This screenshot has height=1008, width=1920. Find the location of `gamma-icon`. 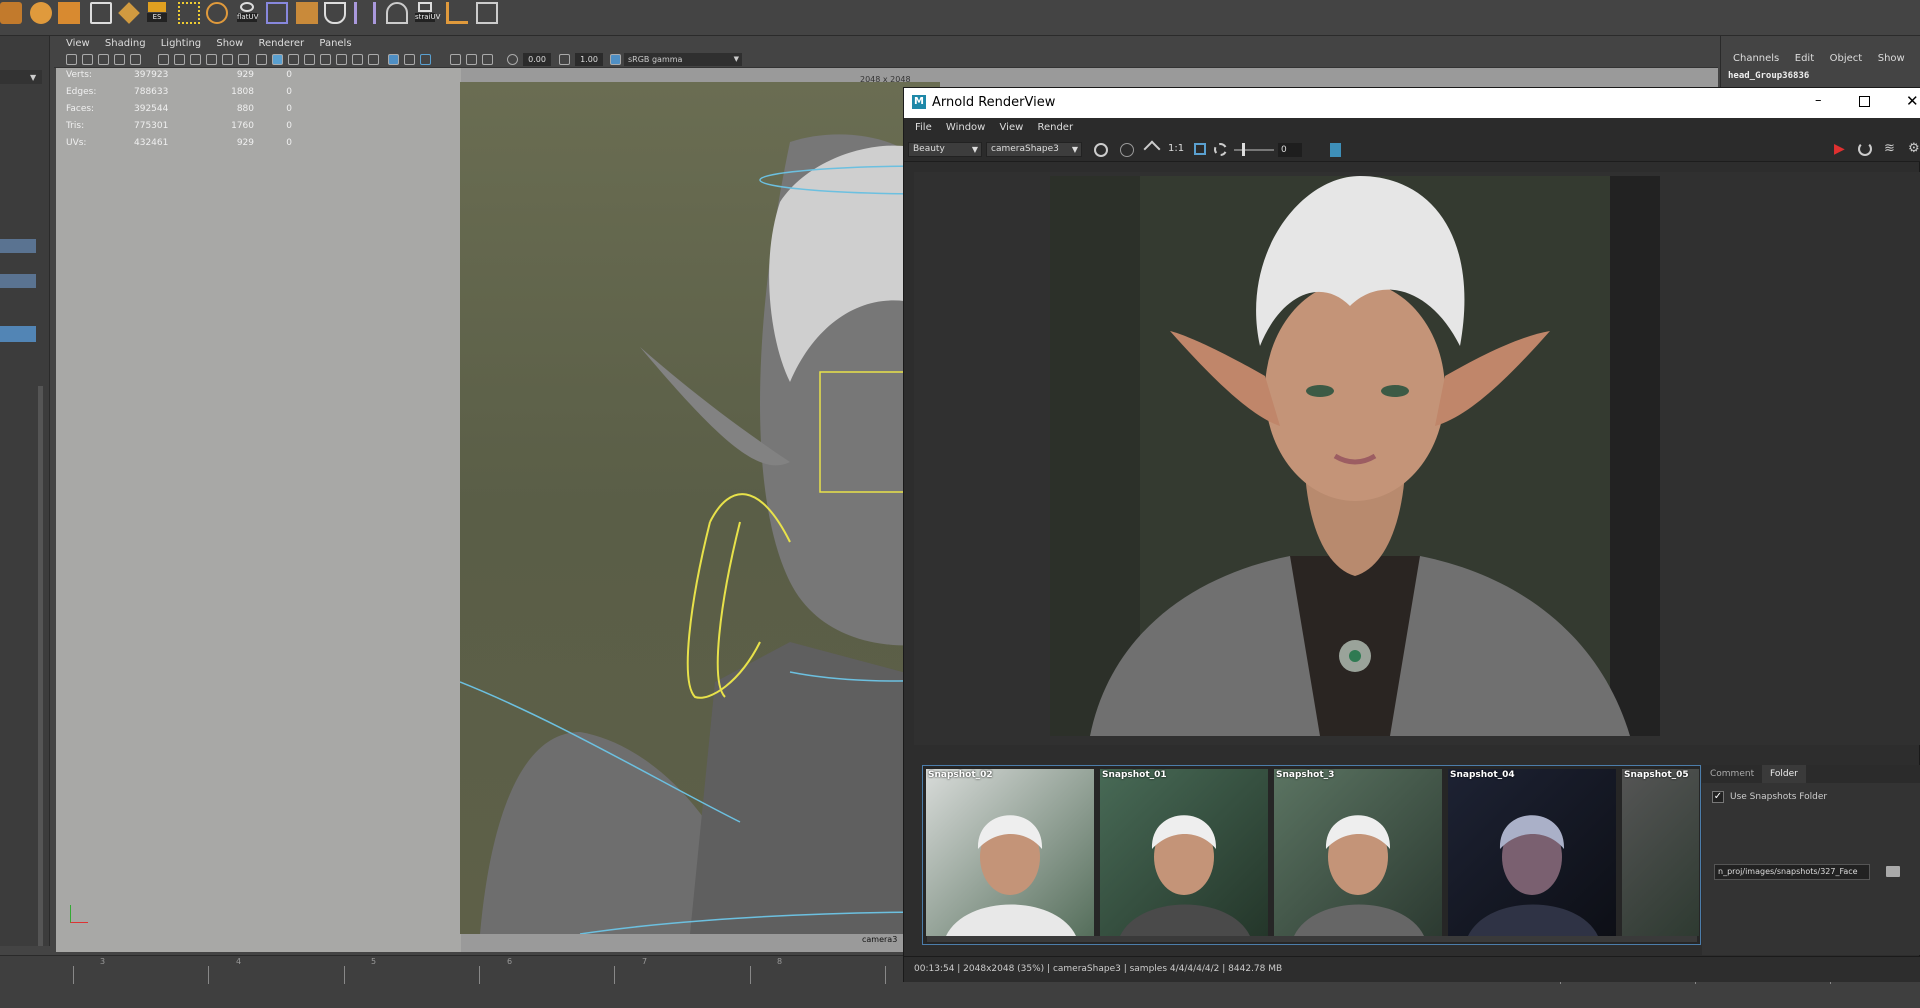

gamma-icon is located at coordinates (564, 59).